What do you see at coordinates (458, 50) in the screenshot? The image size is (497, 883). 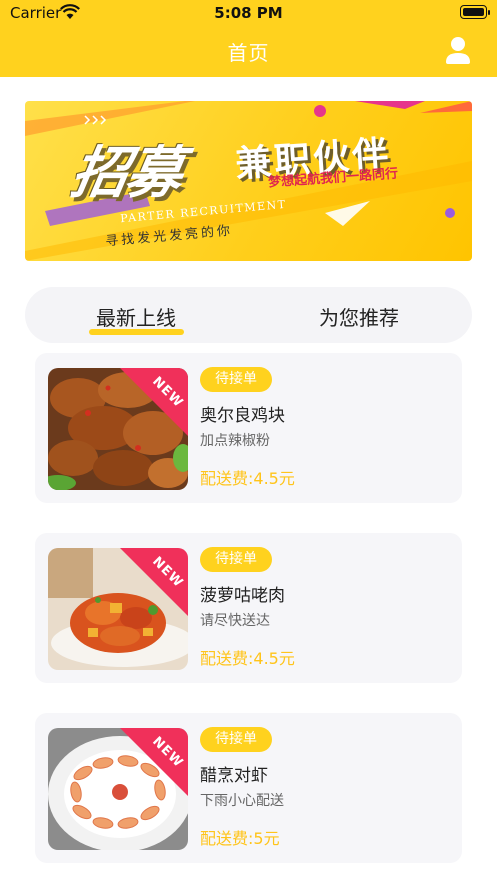 I see `user-icon` at bounding box center [458, 50].